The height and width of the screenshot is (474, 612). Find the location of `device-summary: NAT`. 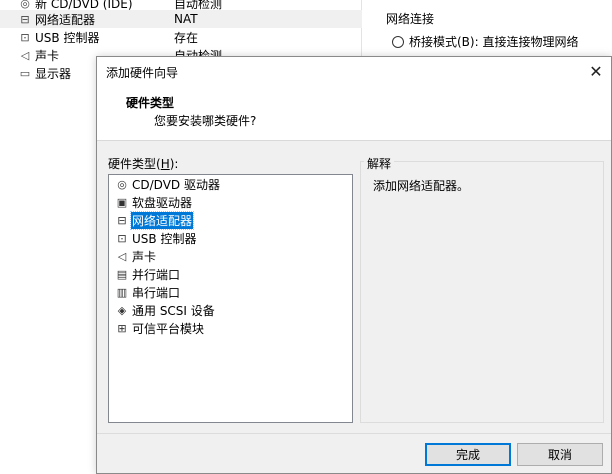

device-summary: NAT is located at coordinates (186, 19).